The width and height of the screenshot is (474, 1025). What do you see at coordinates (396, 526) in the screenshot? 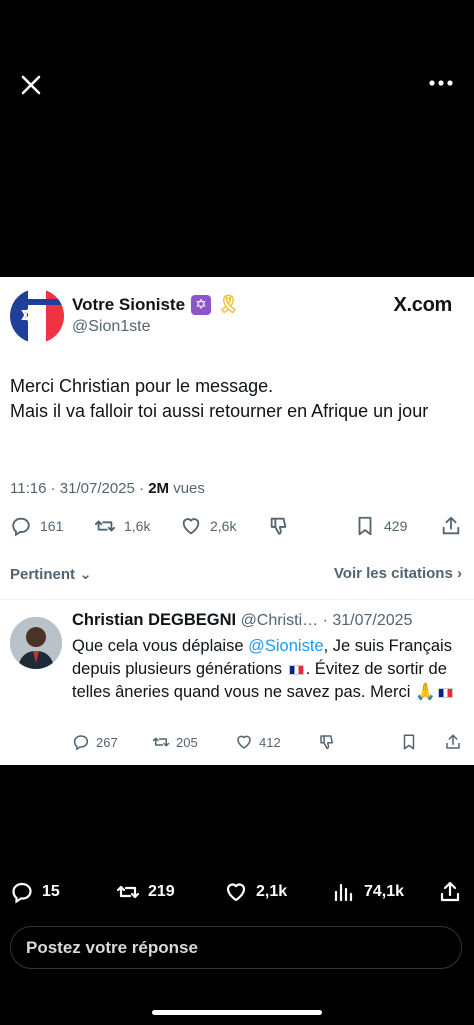
I see `bookmark-count: 429` at bounding box center [396, 526].